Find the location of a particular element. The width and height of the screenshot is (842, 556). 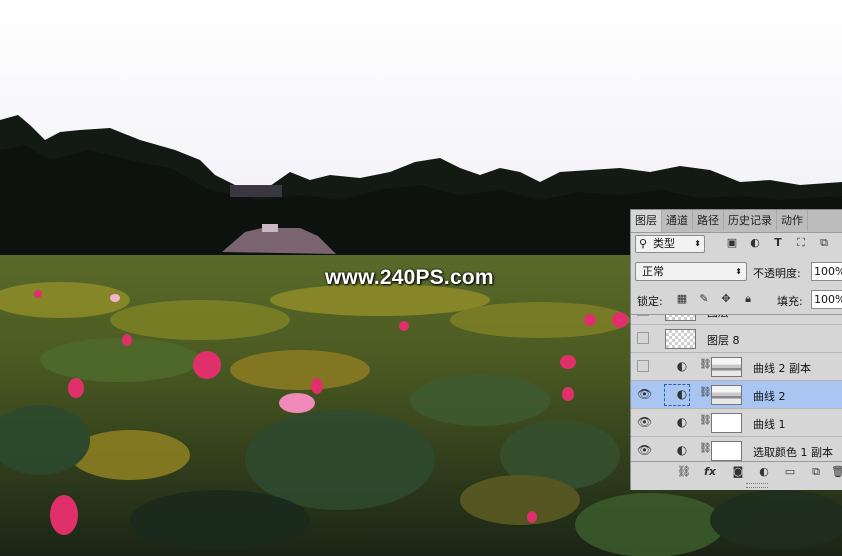

pixel-filter-icon: ▣ is located at coordinates (732, 243).